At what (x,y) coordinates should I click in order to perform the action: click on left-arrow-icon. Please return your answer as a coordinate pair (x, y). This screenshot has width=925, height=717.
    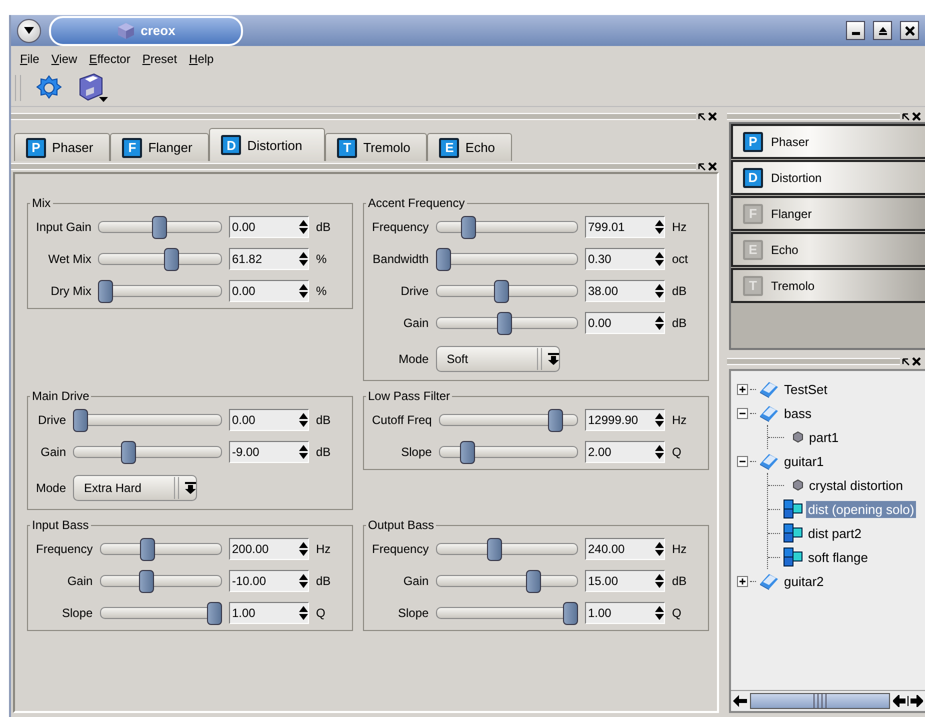
    Looking at the image, I should click on (740, 701).